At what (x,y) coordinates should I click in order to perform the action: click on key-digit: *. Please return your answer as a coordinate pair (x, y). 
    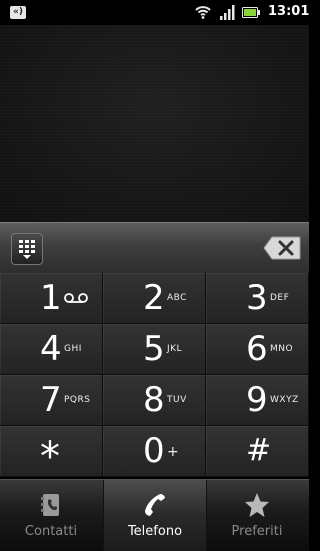
    Looking at the image, I should click on (50, 457).